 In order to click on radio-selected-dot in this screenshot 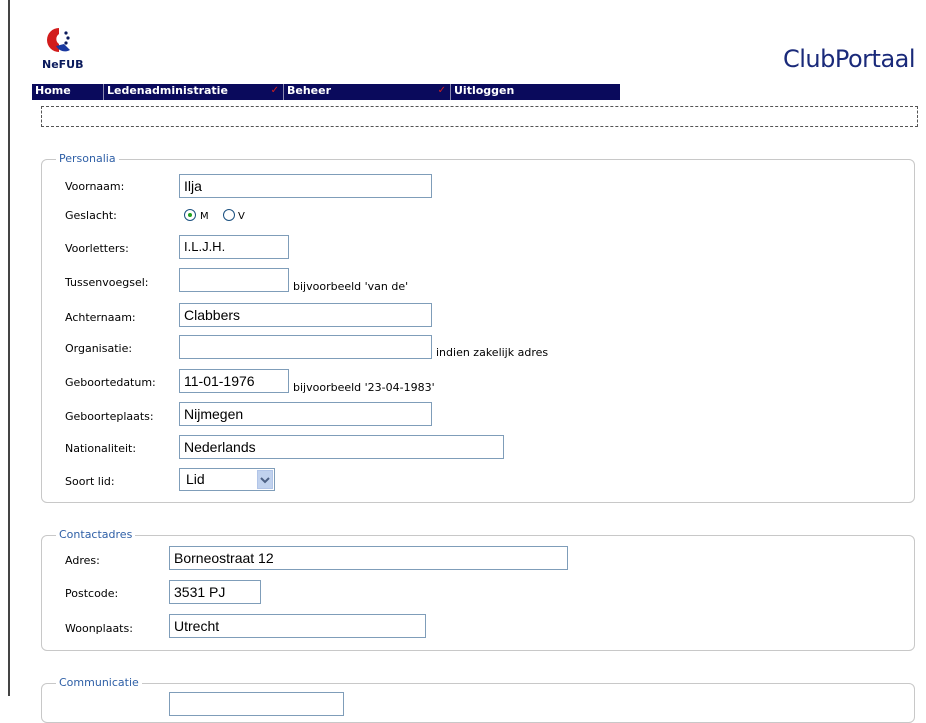, I will do `click(190, 215)`.